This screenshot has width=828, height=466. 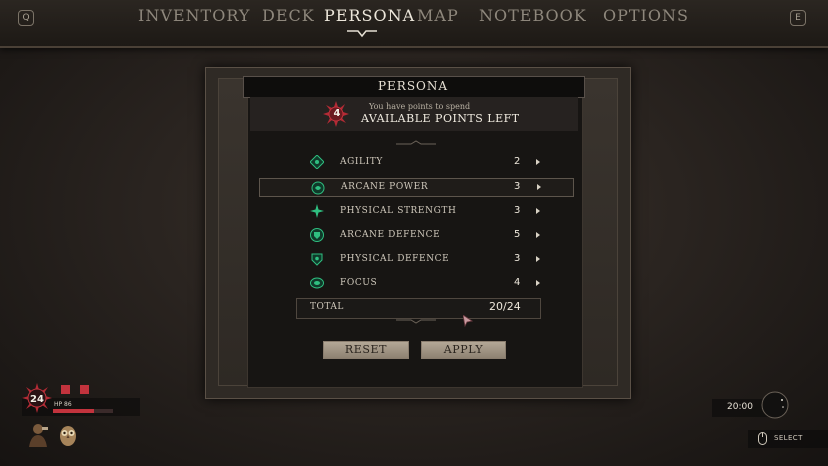 I want to click on stat-row-arcane-defence: ARCANE DEFENCE 5, so click(x=418, y=235).